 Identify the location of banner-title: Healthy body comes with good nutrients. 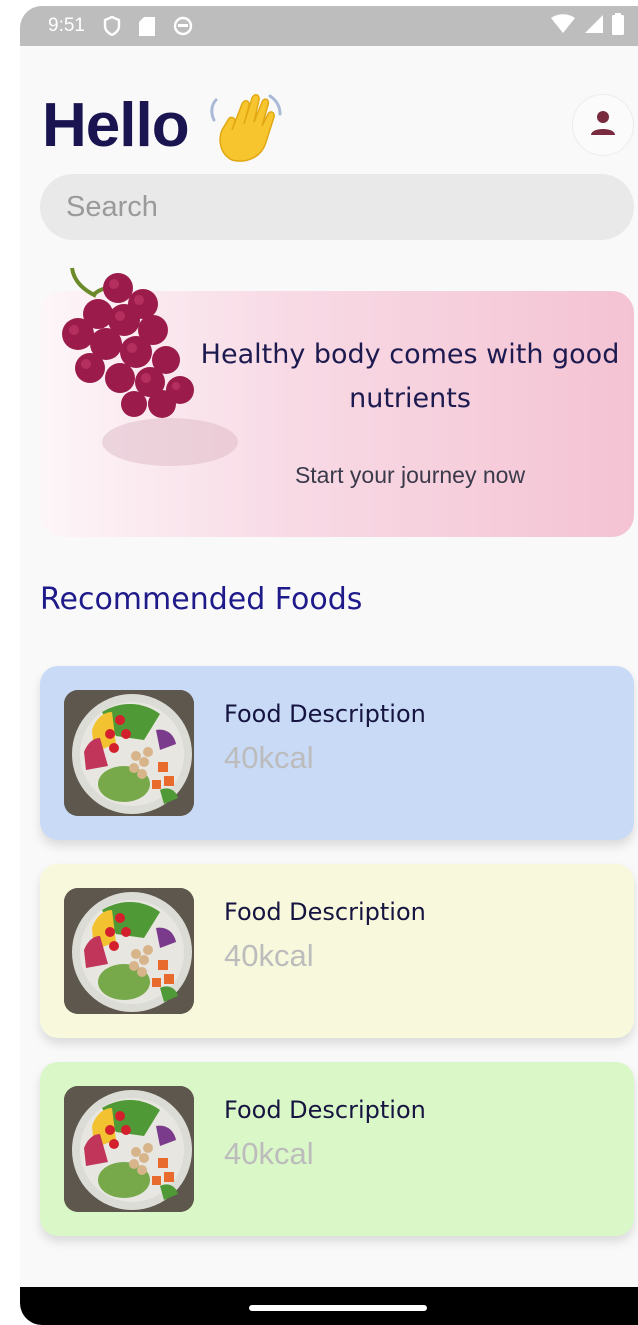
(410, 376).